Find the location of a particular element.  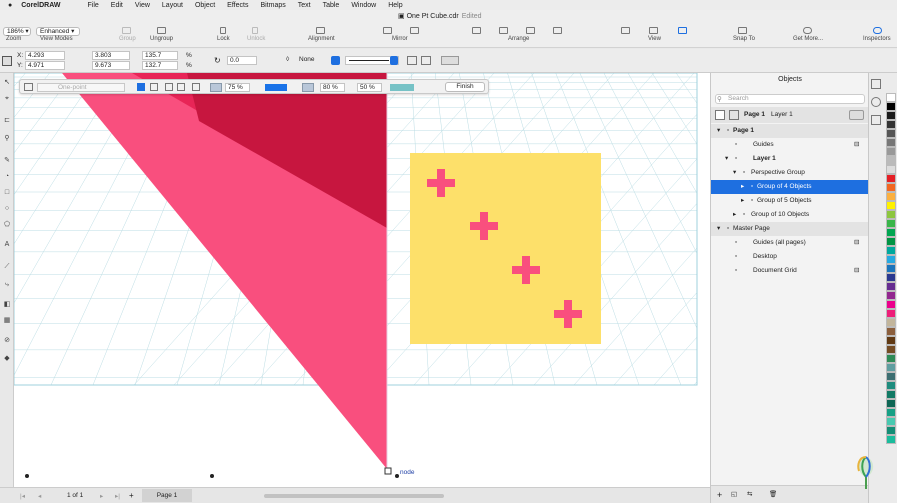

arrange-forward-icon is located at coordinates (503, 30).